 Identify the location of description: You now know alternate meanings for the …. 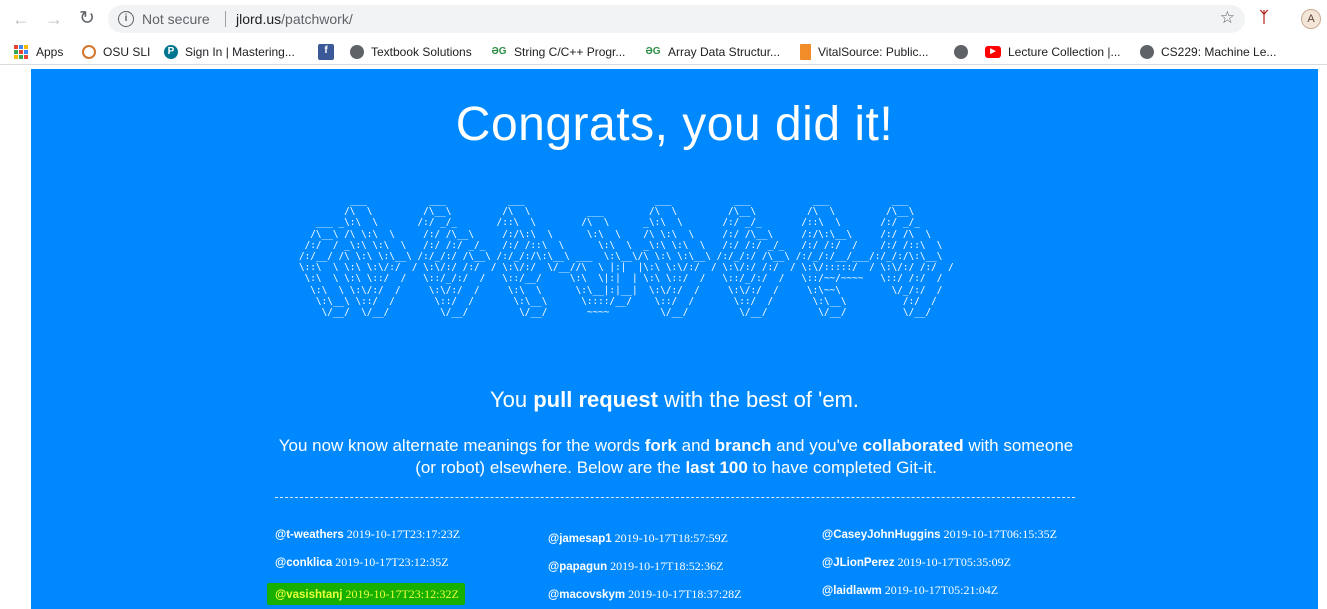
(676, 456).